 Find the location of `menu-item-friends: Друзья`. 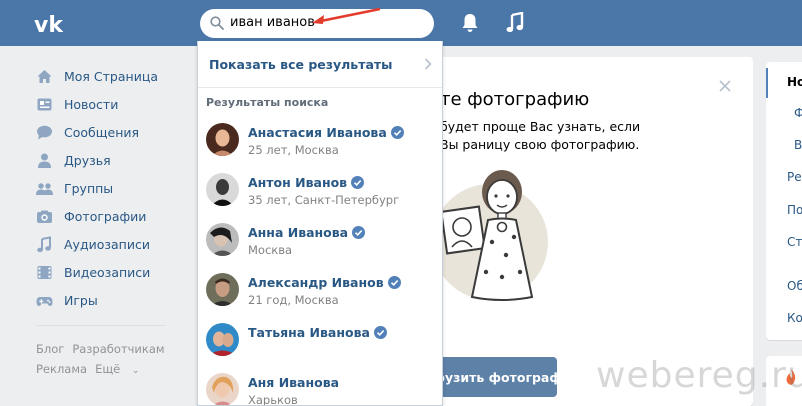

menu-item-friends: Друзья is located at coordinates (116, 160).